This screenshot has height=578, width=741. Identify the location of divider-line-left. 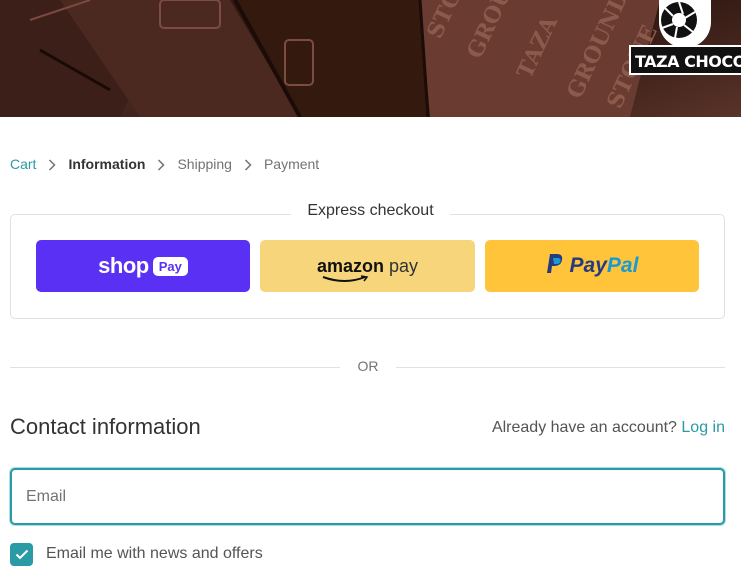
(175, 367).